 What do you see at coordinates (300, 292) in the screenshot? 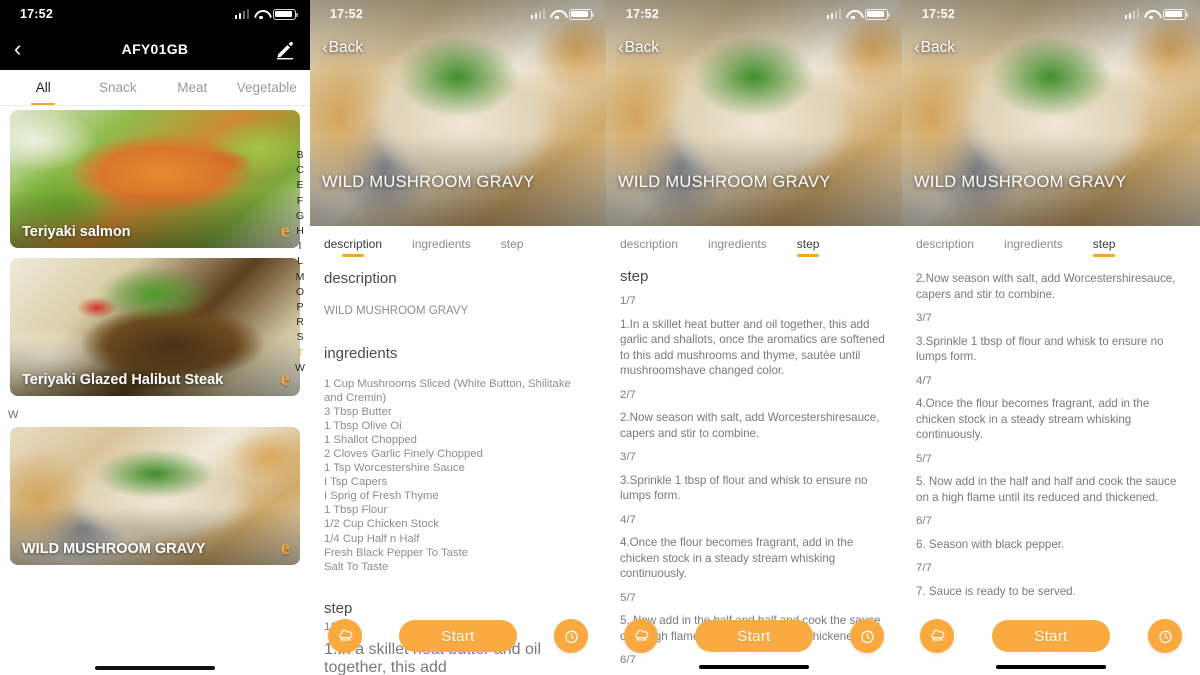
I see `alpha-index-letter: O` at bounding box center [300, 292].